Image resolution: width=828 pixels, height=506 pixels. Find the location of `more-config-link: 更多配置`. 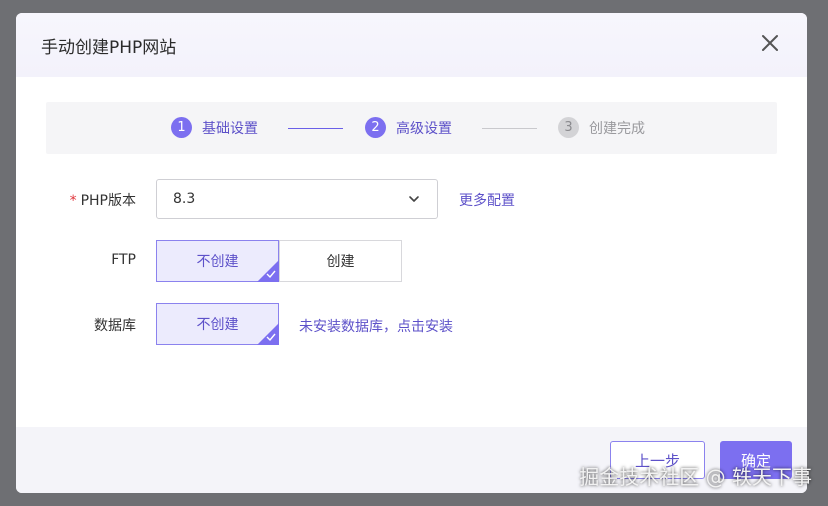

more-config-link: 更多配置 is located at coordinates (487, 200).